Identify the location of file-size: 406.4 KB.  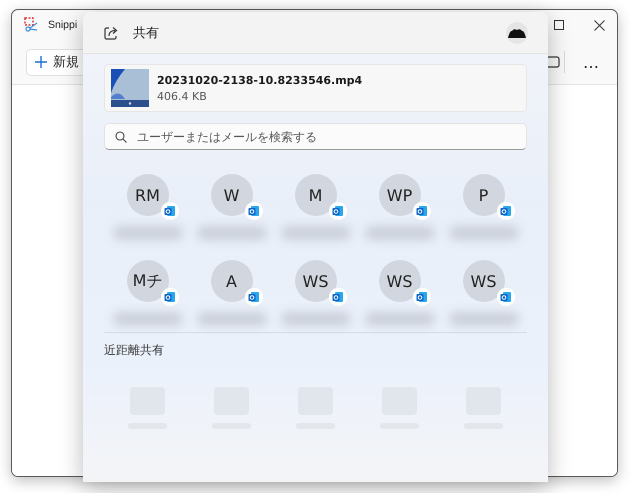
(182, 96).